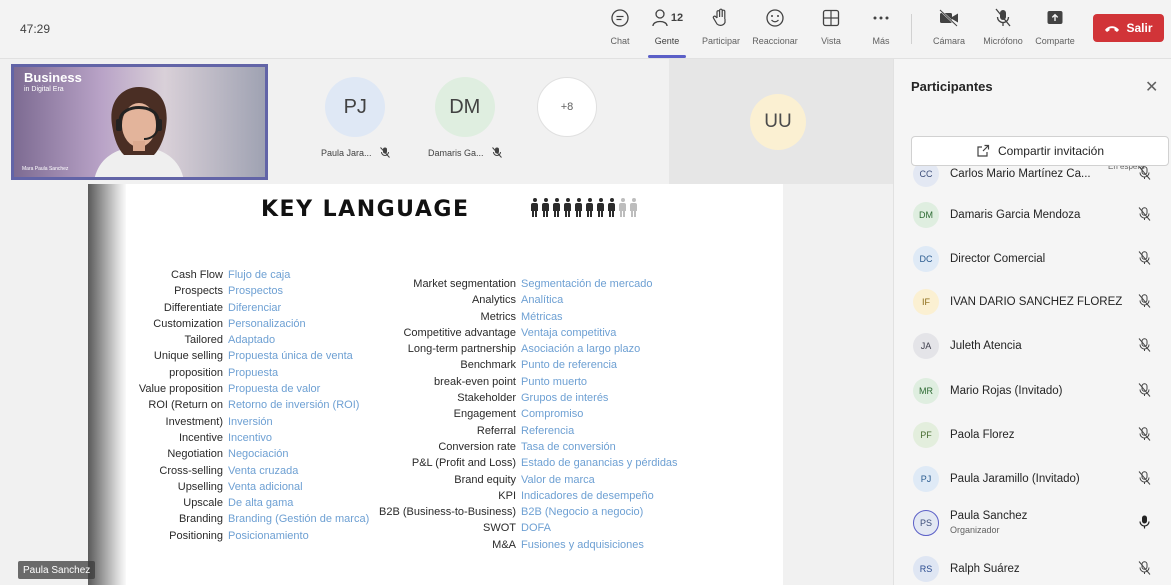 This screenshot has height=585, width=1171. Describe the element at coordinates (1151, 87) in the screenshot. I see `close-icon: ✕` at that location.